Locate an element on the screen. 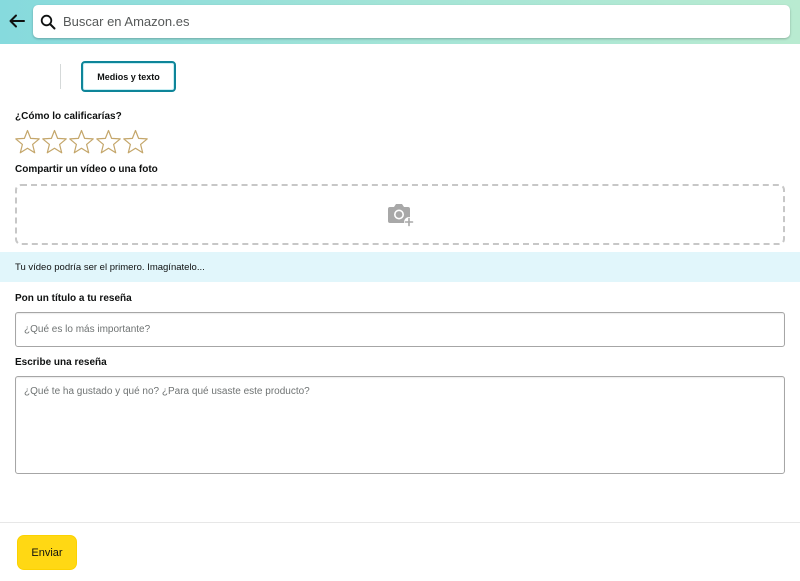  star-5-icon is located at coordinates (135, 142).